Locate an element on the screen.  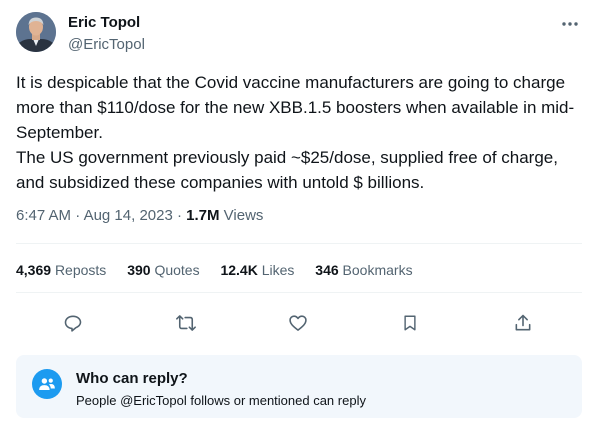
stat-reposts: 4,369 Reposts is located at coordinates (61, 270).